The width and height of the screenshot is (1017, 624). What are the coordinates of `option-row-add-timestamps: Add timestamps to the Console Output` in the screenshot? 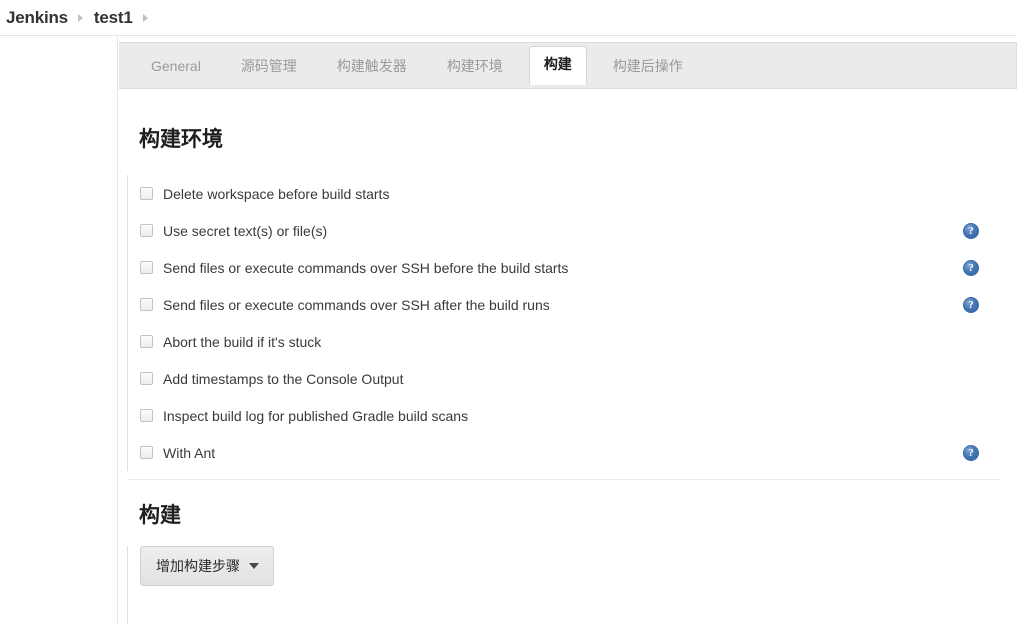 It's located at (568, 378).